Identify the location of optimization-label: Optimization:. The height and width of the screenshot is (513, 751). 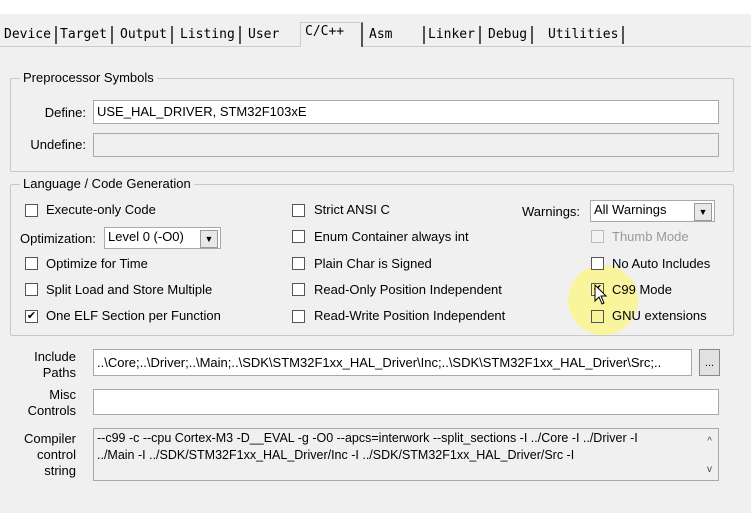
(58, 238).